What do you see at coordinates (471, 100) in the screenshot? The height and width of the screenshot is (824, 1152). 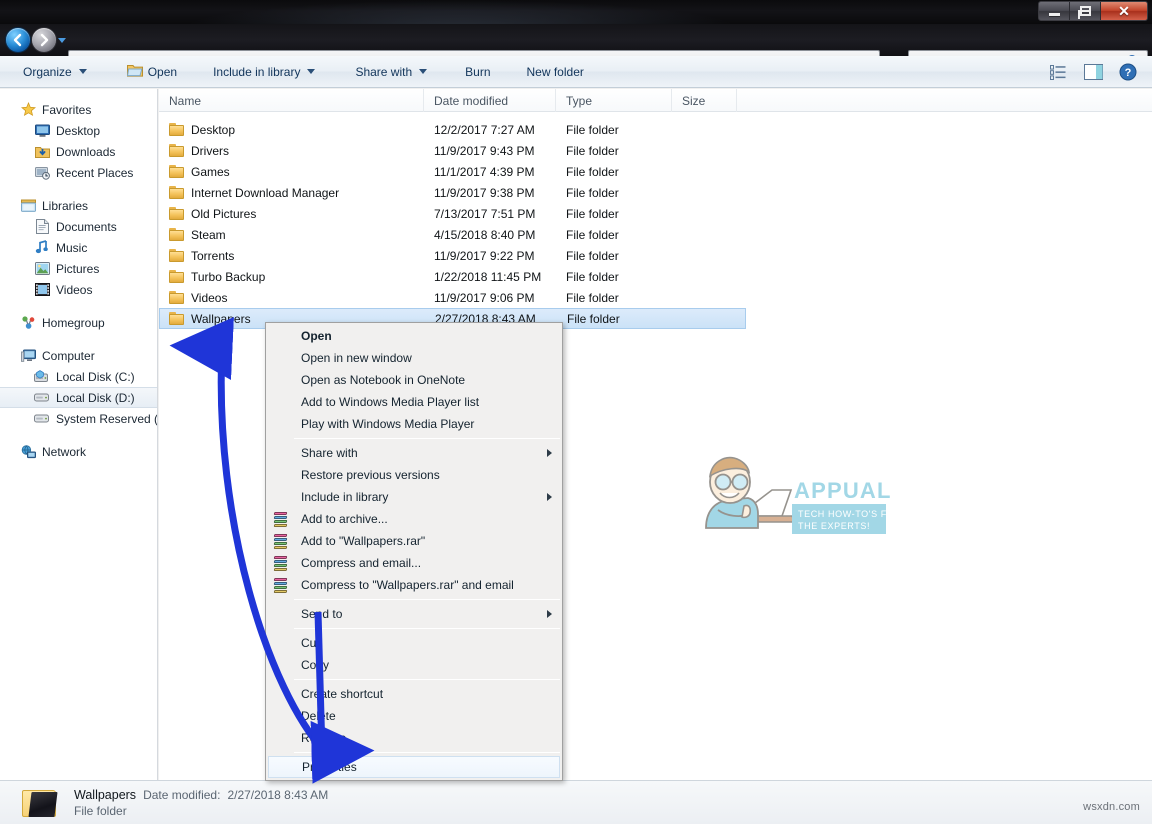 I see `column-label: Date modified` at bounding box center [471, 100].